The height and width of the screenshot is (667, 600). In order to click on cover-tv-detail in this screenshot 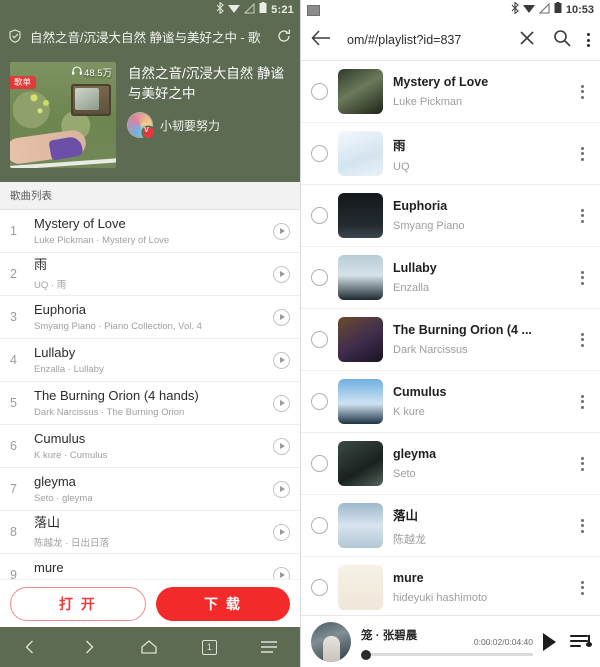, I will do `click(91, 100)`.